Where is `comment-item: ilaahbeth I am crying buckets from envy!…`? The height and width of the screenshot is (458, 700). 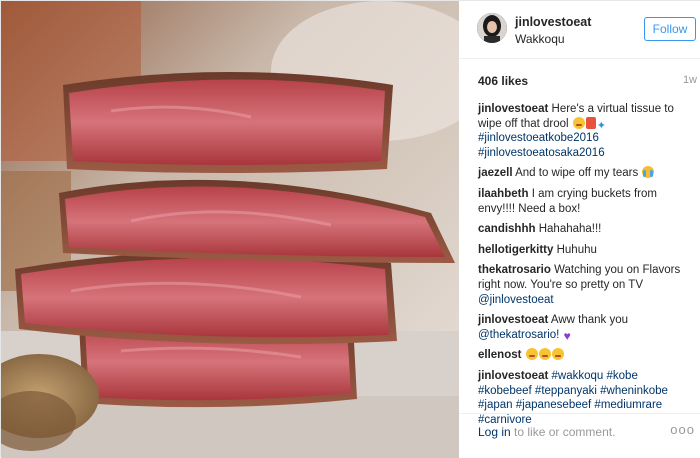 comment-item: ilaahbeth I am crying buckets from envy!… is located at coordinates (585, 201).